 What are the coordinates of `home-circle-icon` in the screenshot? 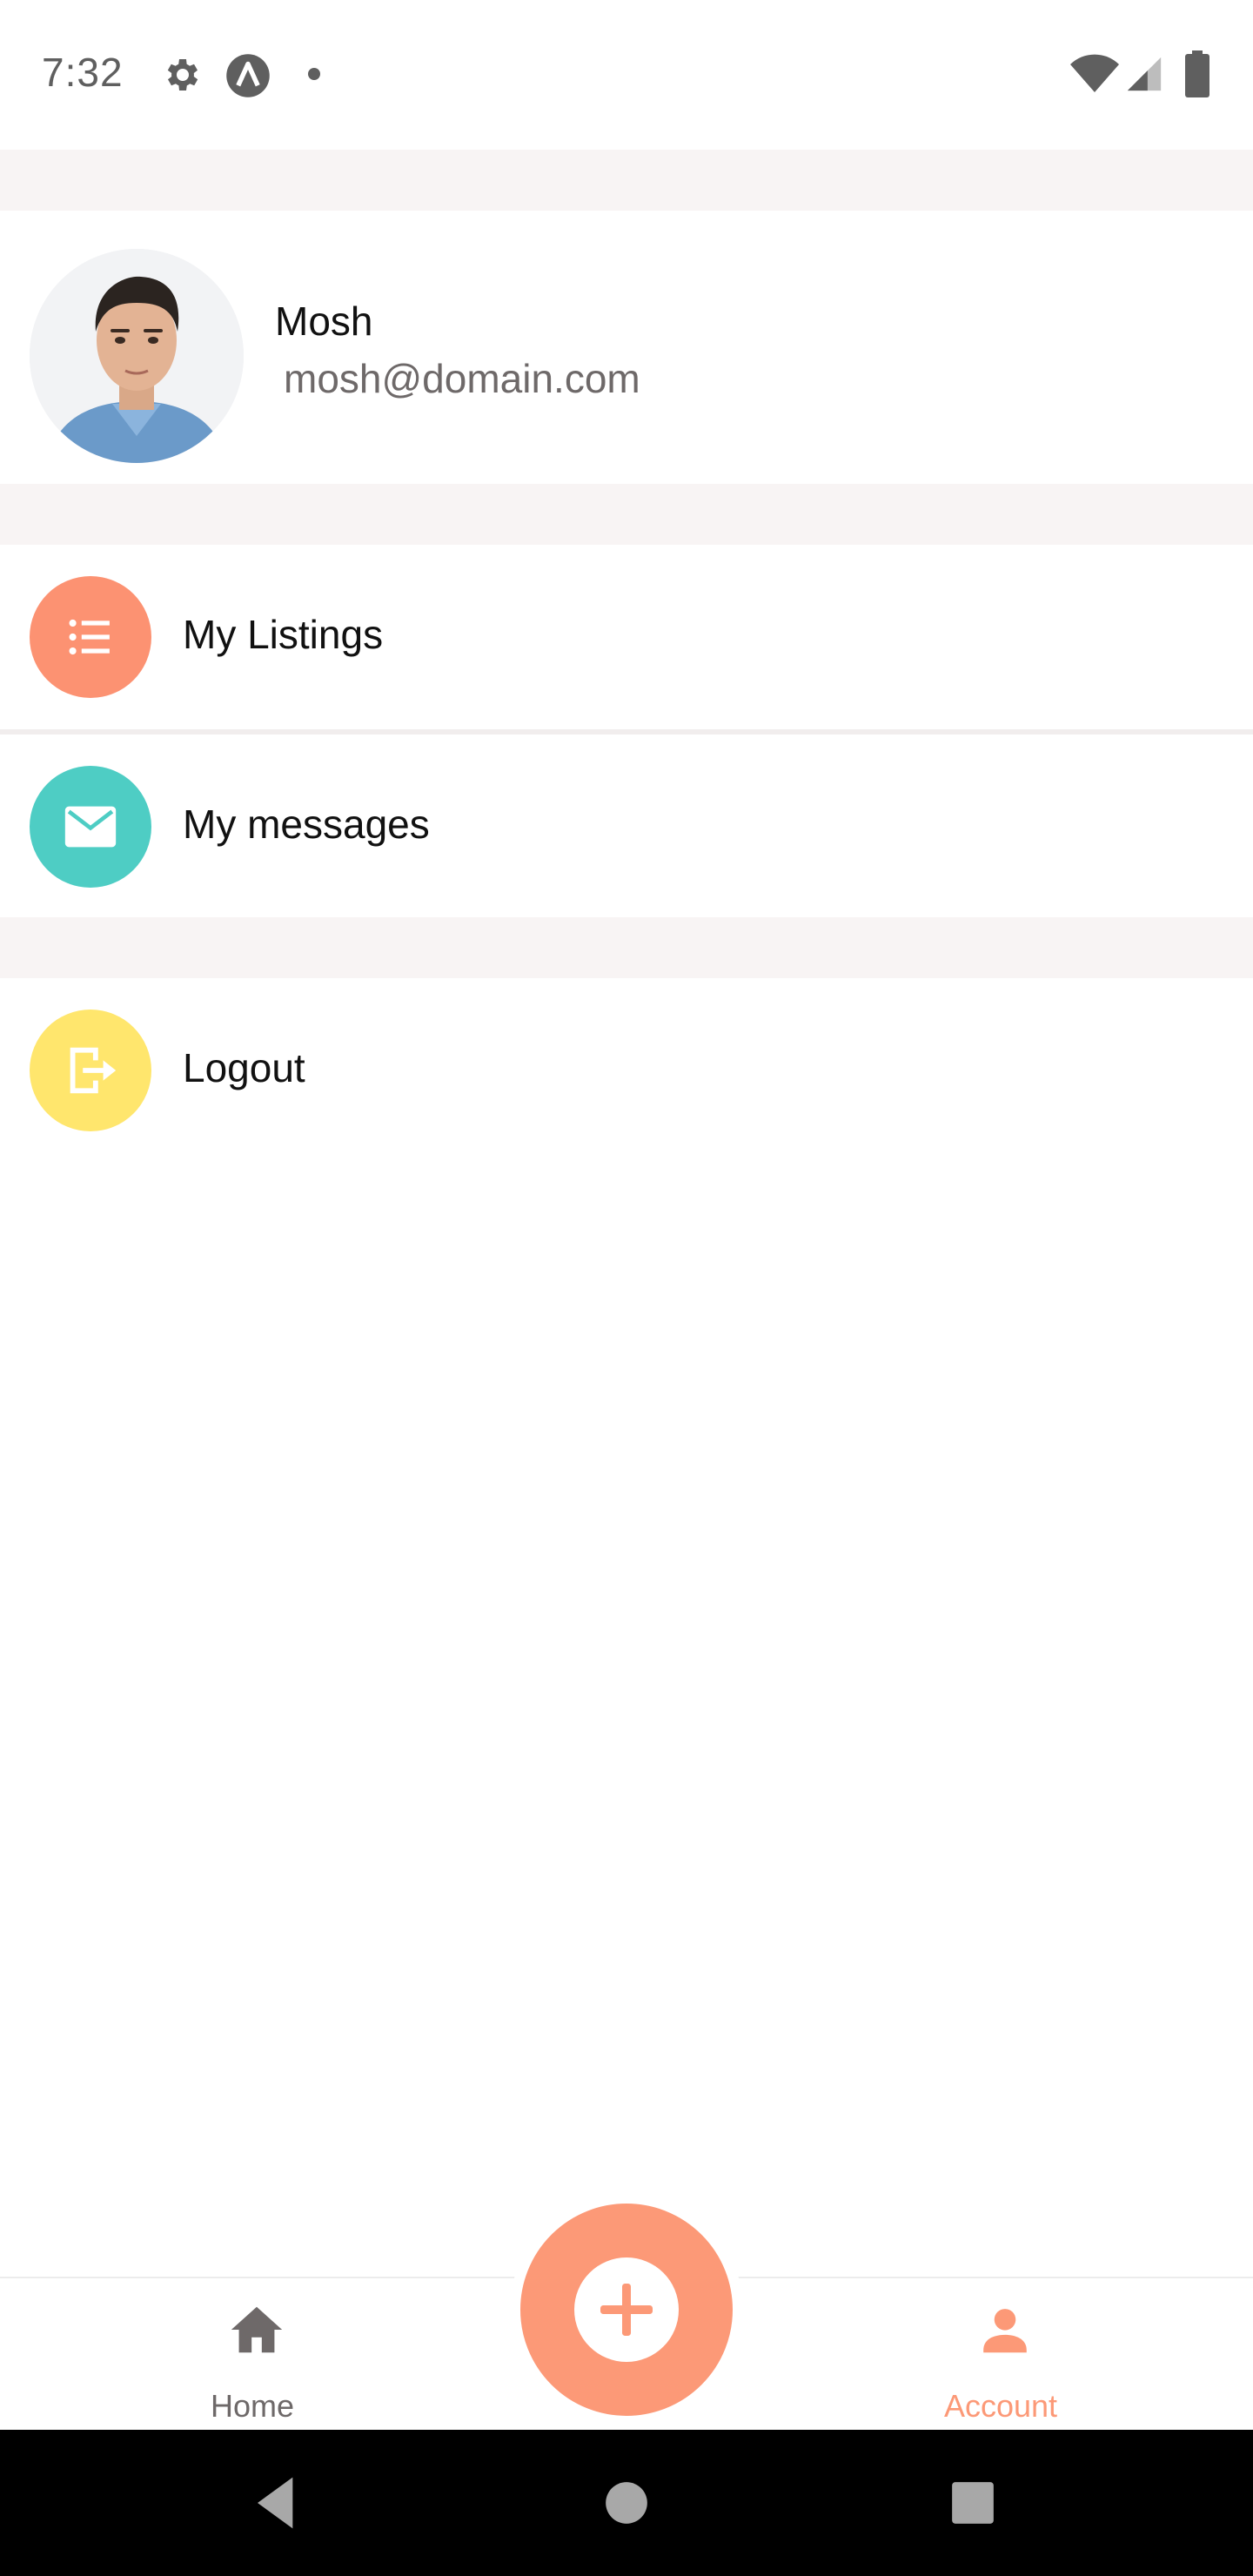 It's located at (626, 2503).